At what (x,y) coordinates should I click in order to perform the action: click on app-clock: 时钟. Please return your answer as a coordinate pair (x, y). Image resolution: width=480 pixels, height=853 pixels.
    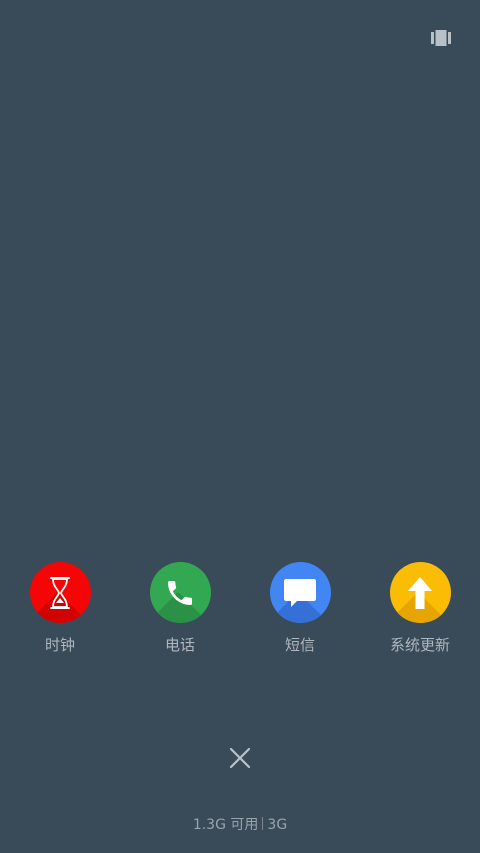
    Looking at the image, I should click on (60, 608).